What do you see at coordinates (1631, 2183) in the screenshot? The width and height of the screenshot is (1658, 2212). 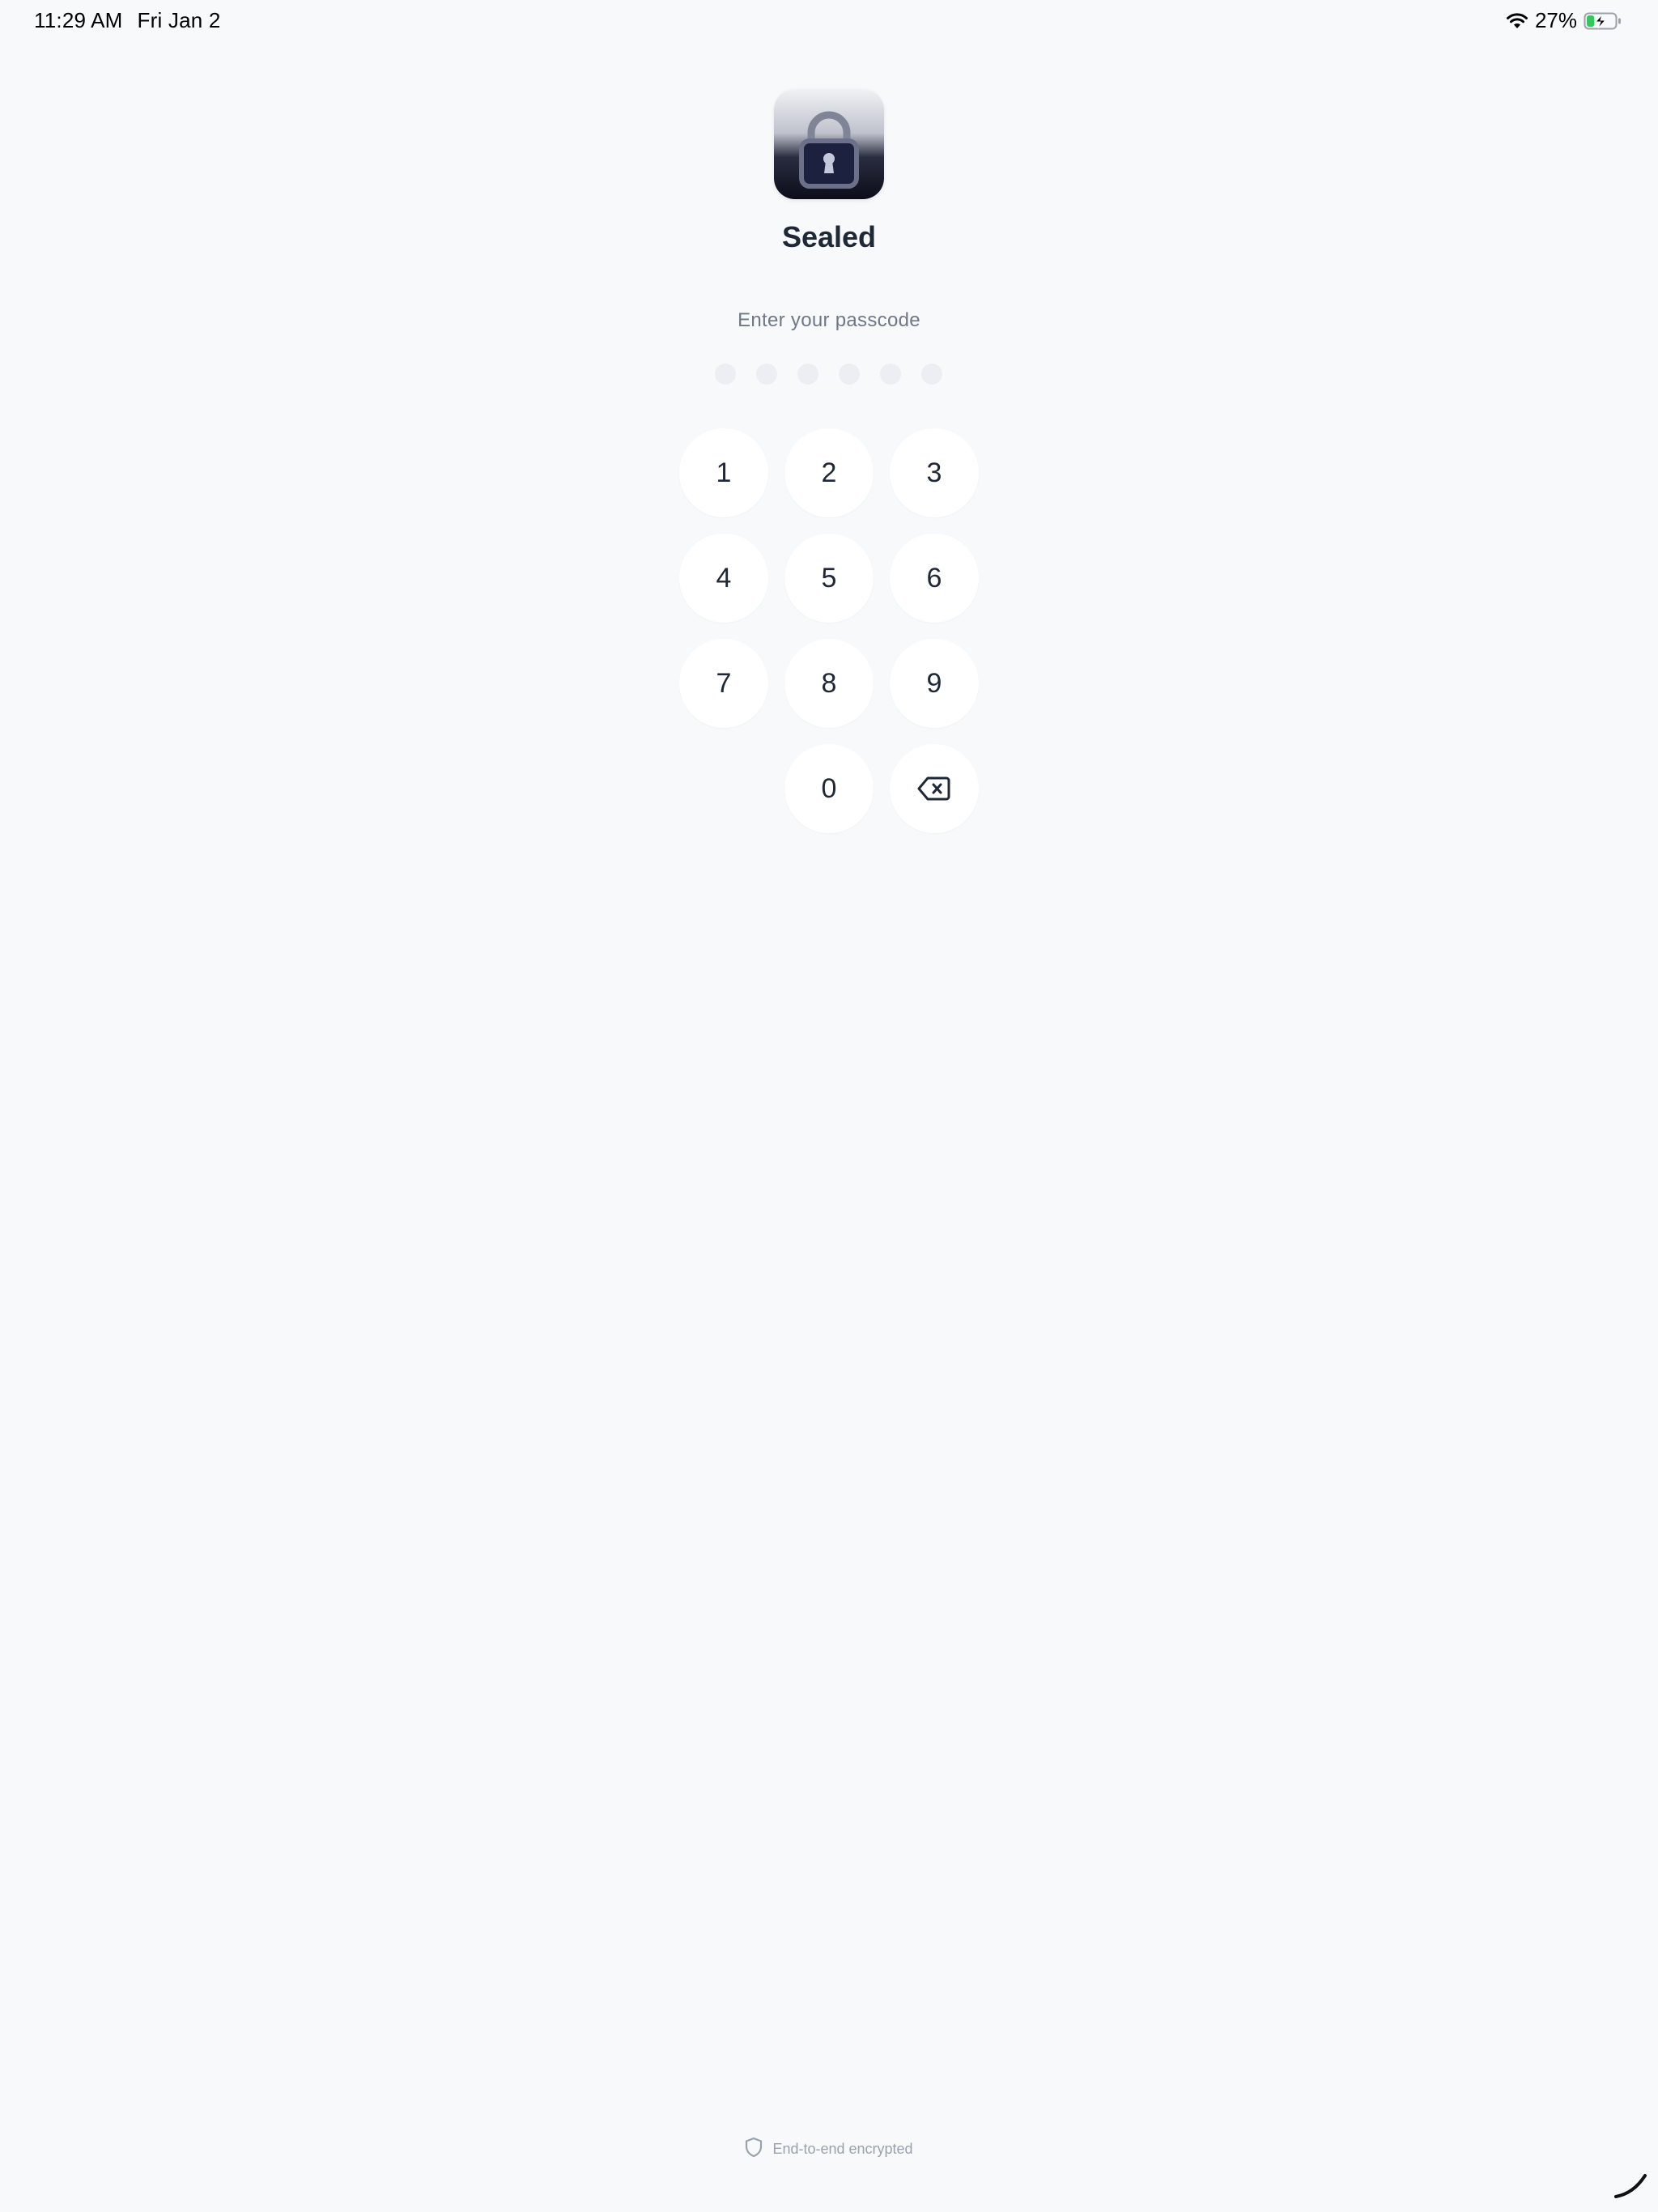 I see `corner-mark` at bounding box center [1631, 2183].